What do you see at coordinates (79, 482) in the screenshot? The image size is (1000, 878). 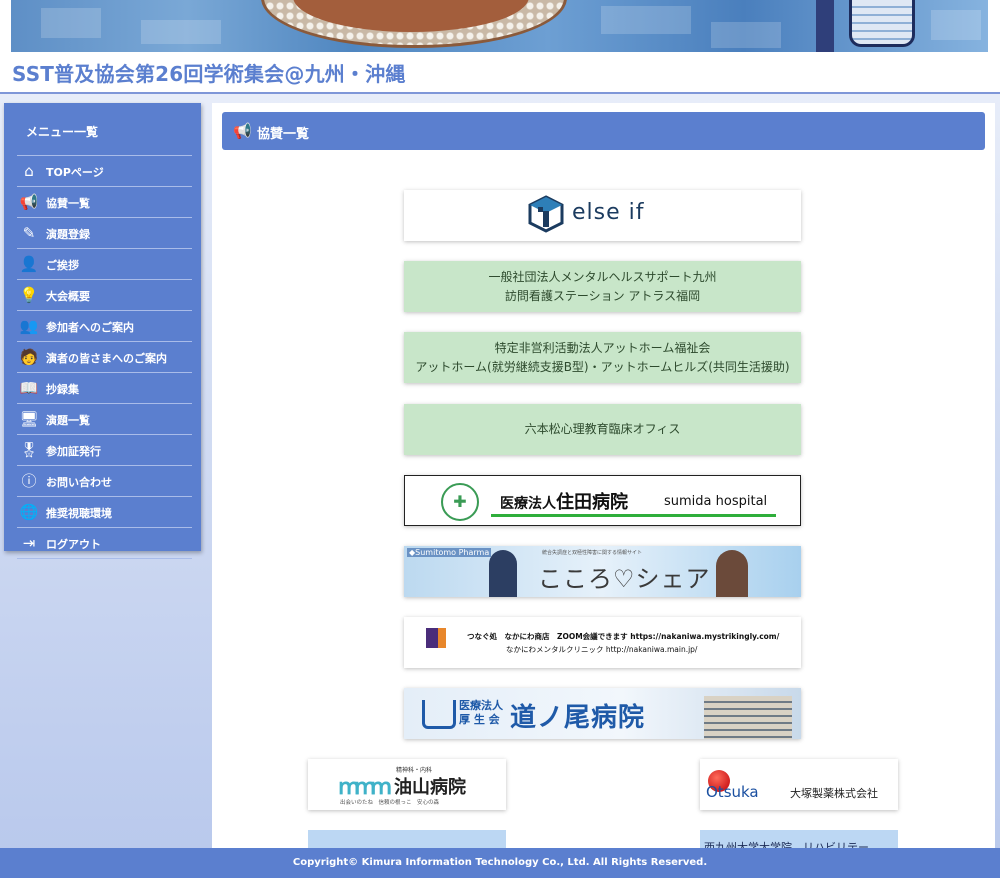 I see `sidebar-item-label: お問い合わせ` at bounding box center [79, 482].